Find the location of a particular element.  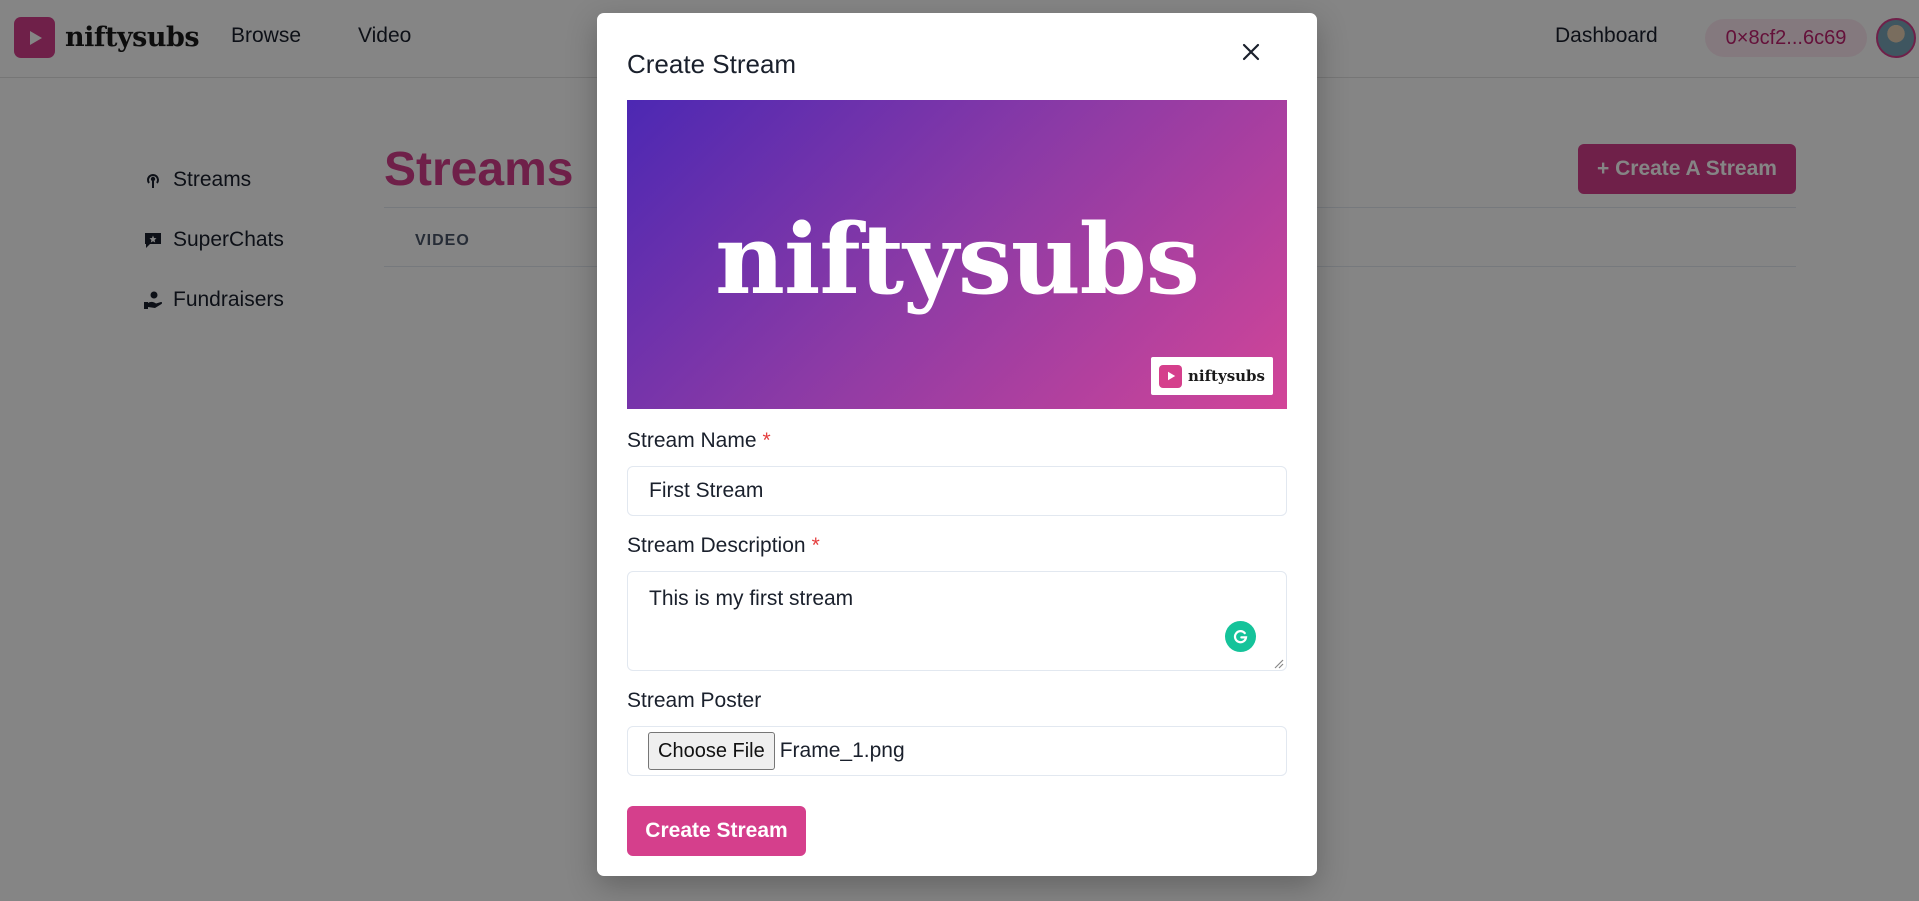

close-icon is located at coordinates (1251, 52).